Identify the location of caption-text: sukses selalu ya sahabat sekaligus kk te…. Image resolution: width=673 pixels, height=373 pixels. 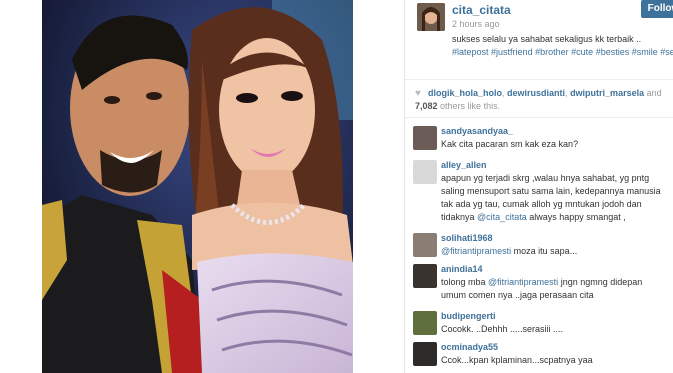
(547, 39).